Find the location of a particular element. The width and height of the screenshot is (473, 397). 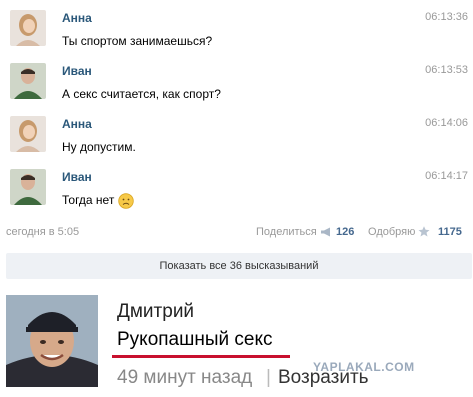

message-time: 06:14:06 is located at coordinates (446, 123).